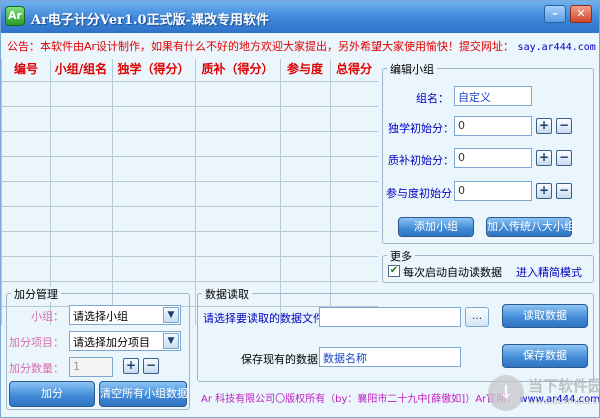 This screenshot has height=418, width=600. I want to click on grid-header-participation: 参与度, so click(305, 69).